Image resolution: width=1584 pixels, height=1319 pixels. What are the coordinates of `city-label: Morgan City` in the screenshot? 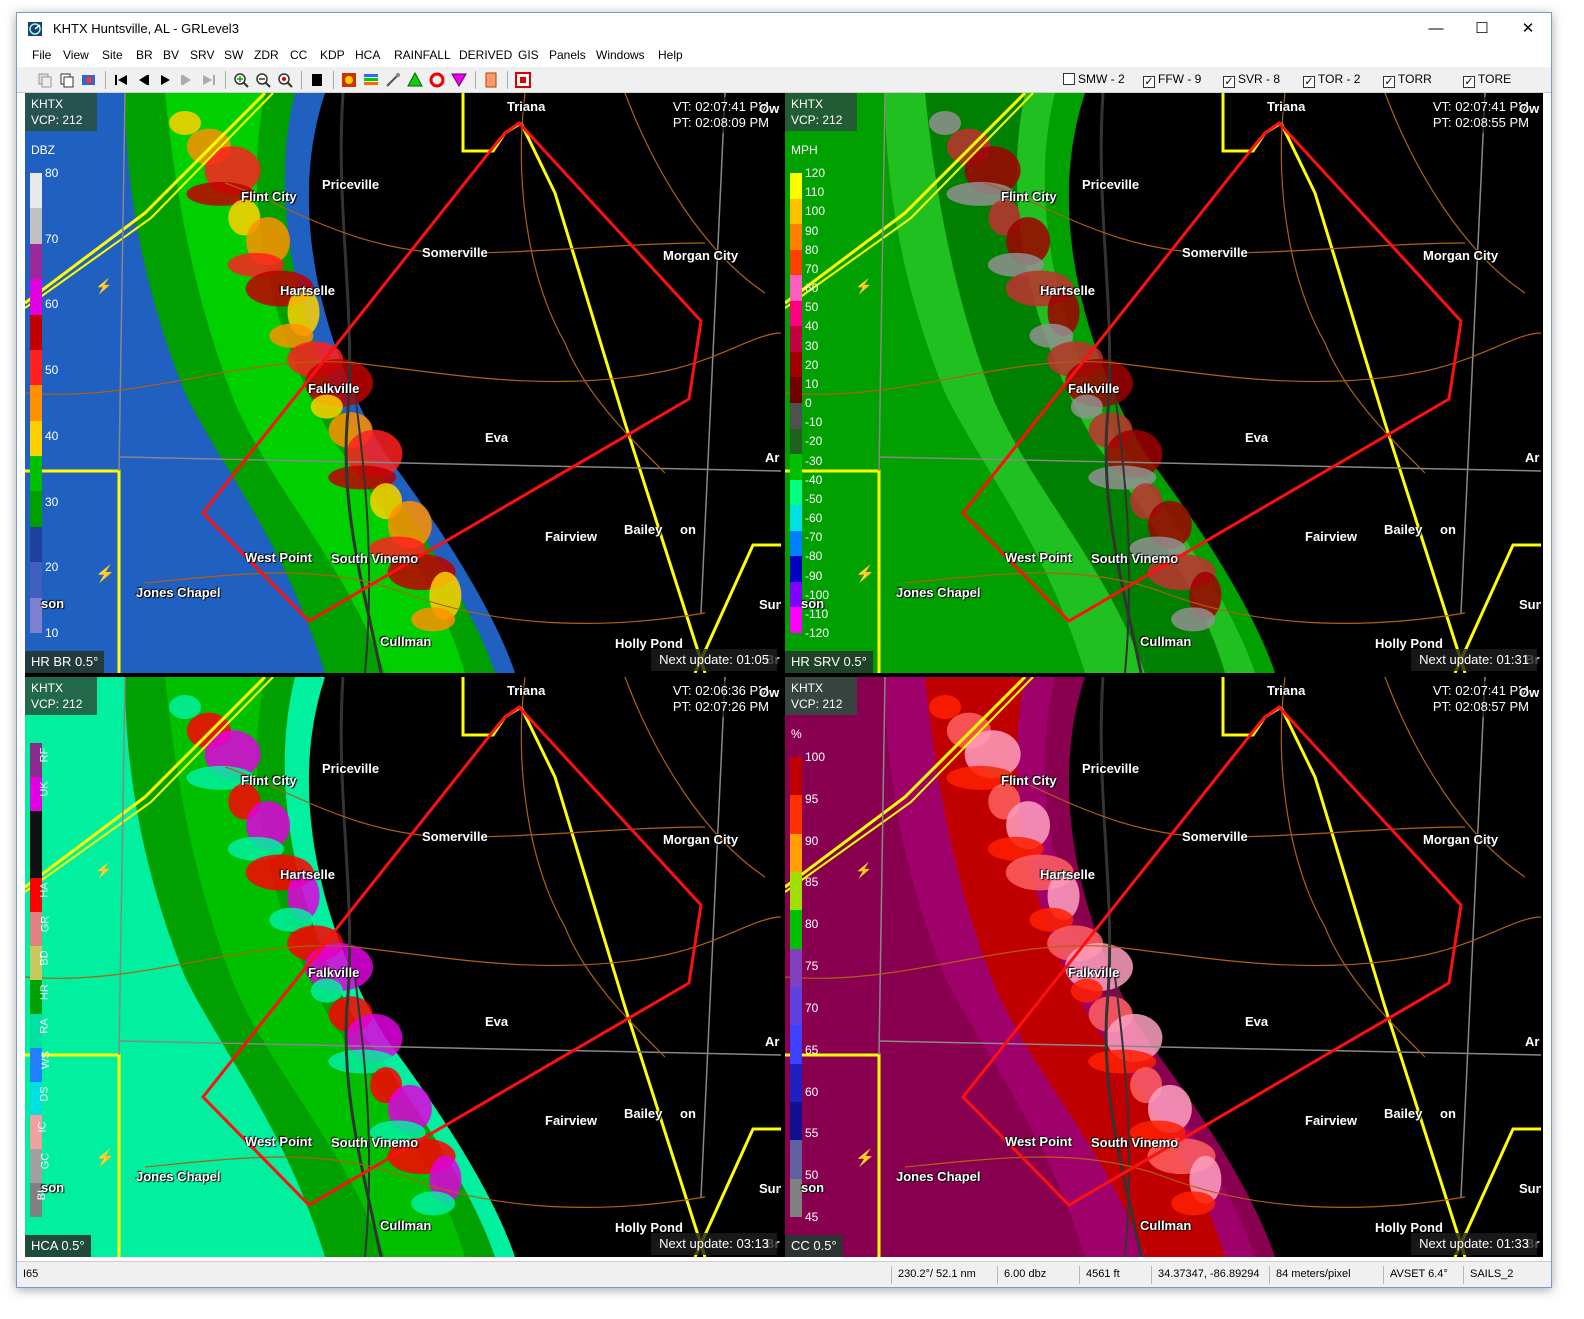 It's located at (701, 255).